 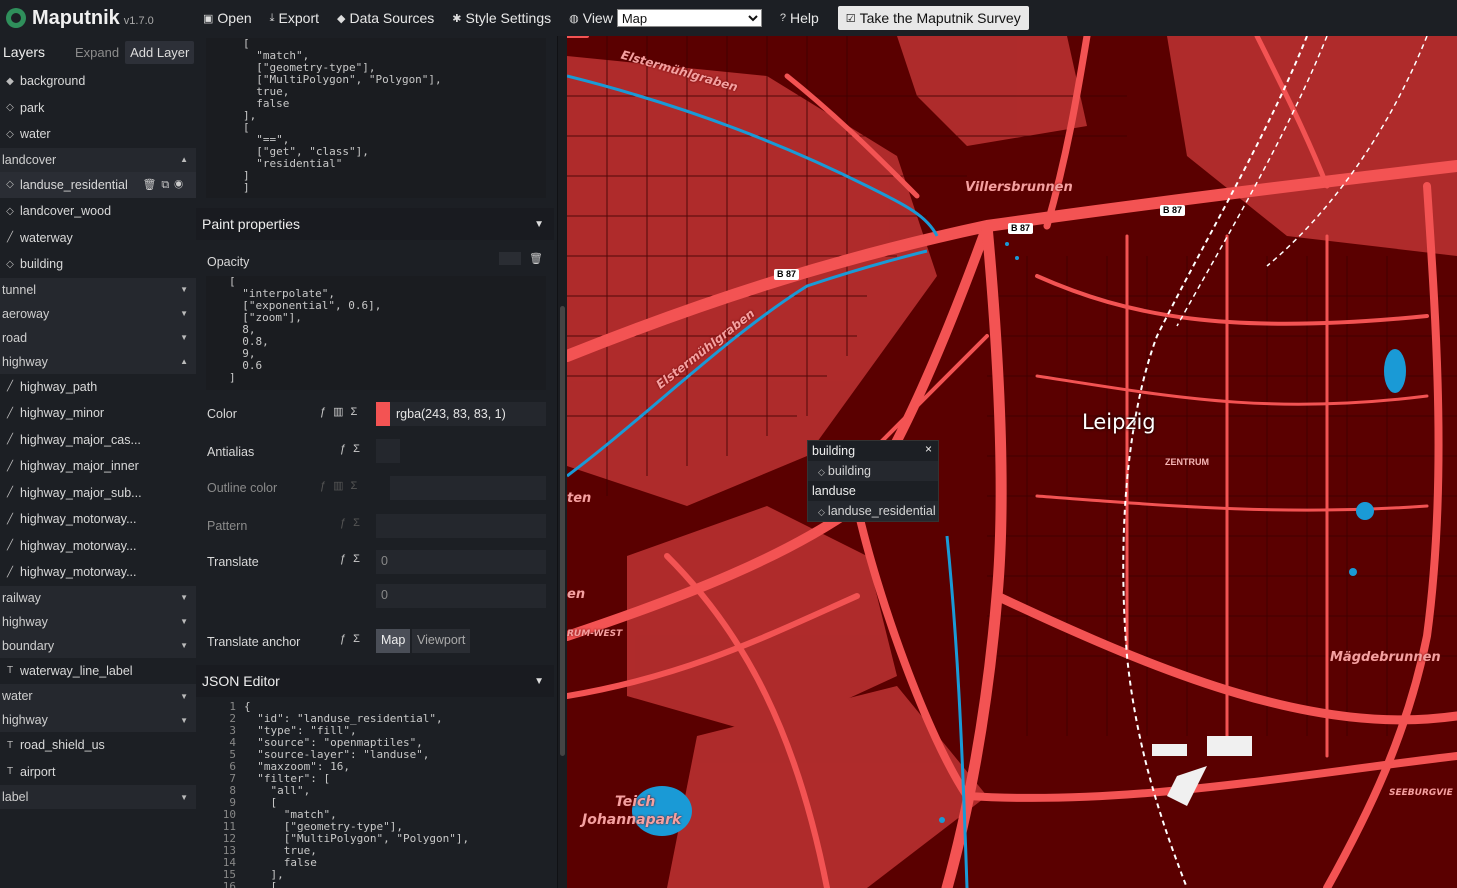 I want to click on map-label-johannapark: Johannapark, so click(x=632, y=820).